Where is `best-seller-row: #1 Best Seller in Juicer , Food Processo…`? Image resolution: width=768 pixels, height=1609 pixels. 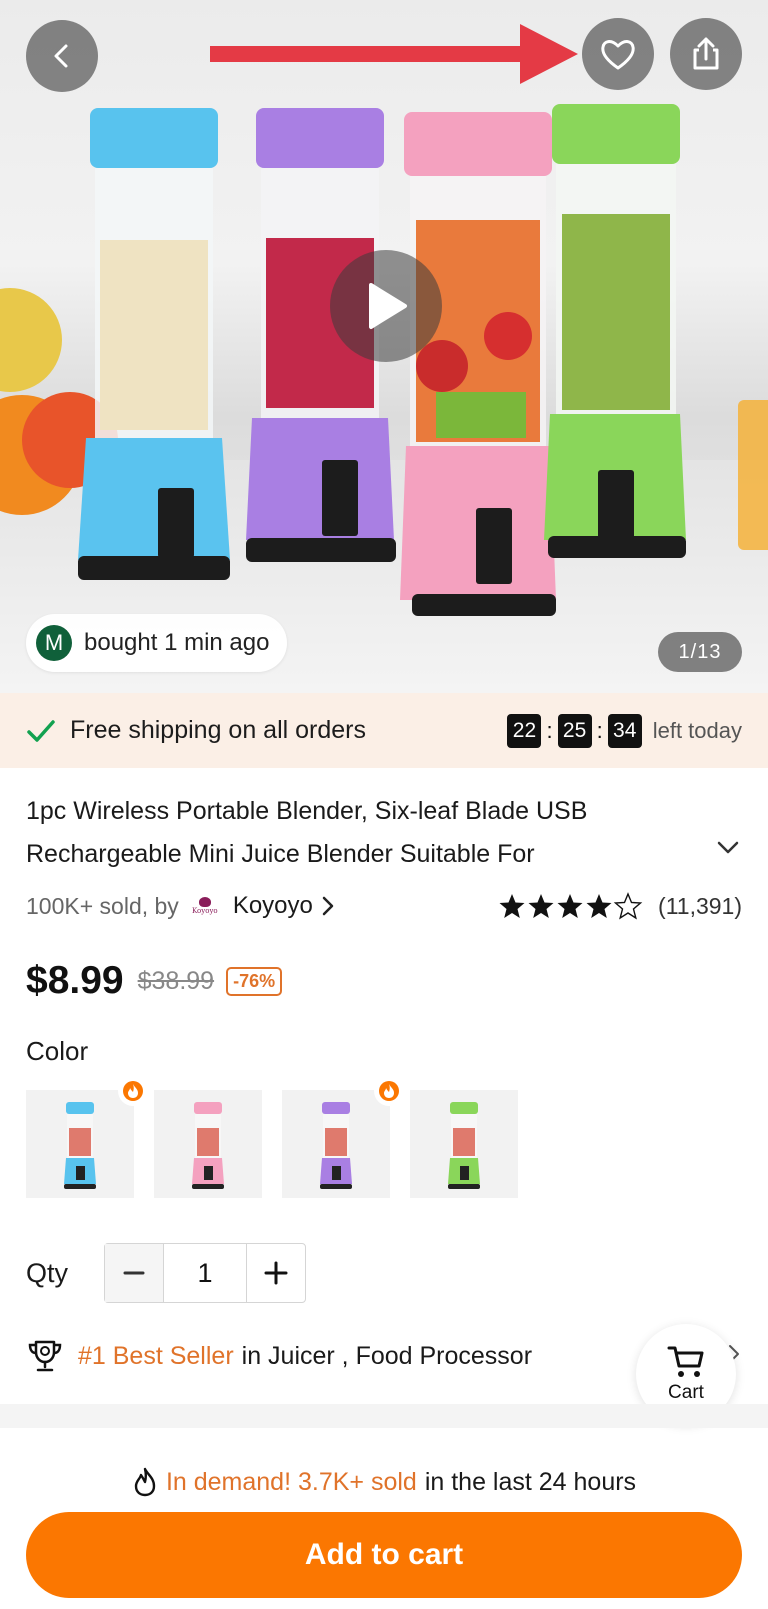
best-seller-row: #1 Best Seller in Juicer , Food Processo… is located at coordinates (279, 1356).